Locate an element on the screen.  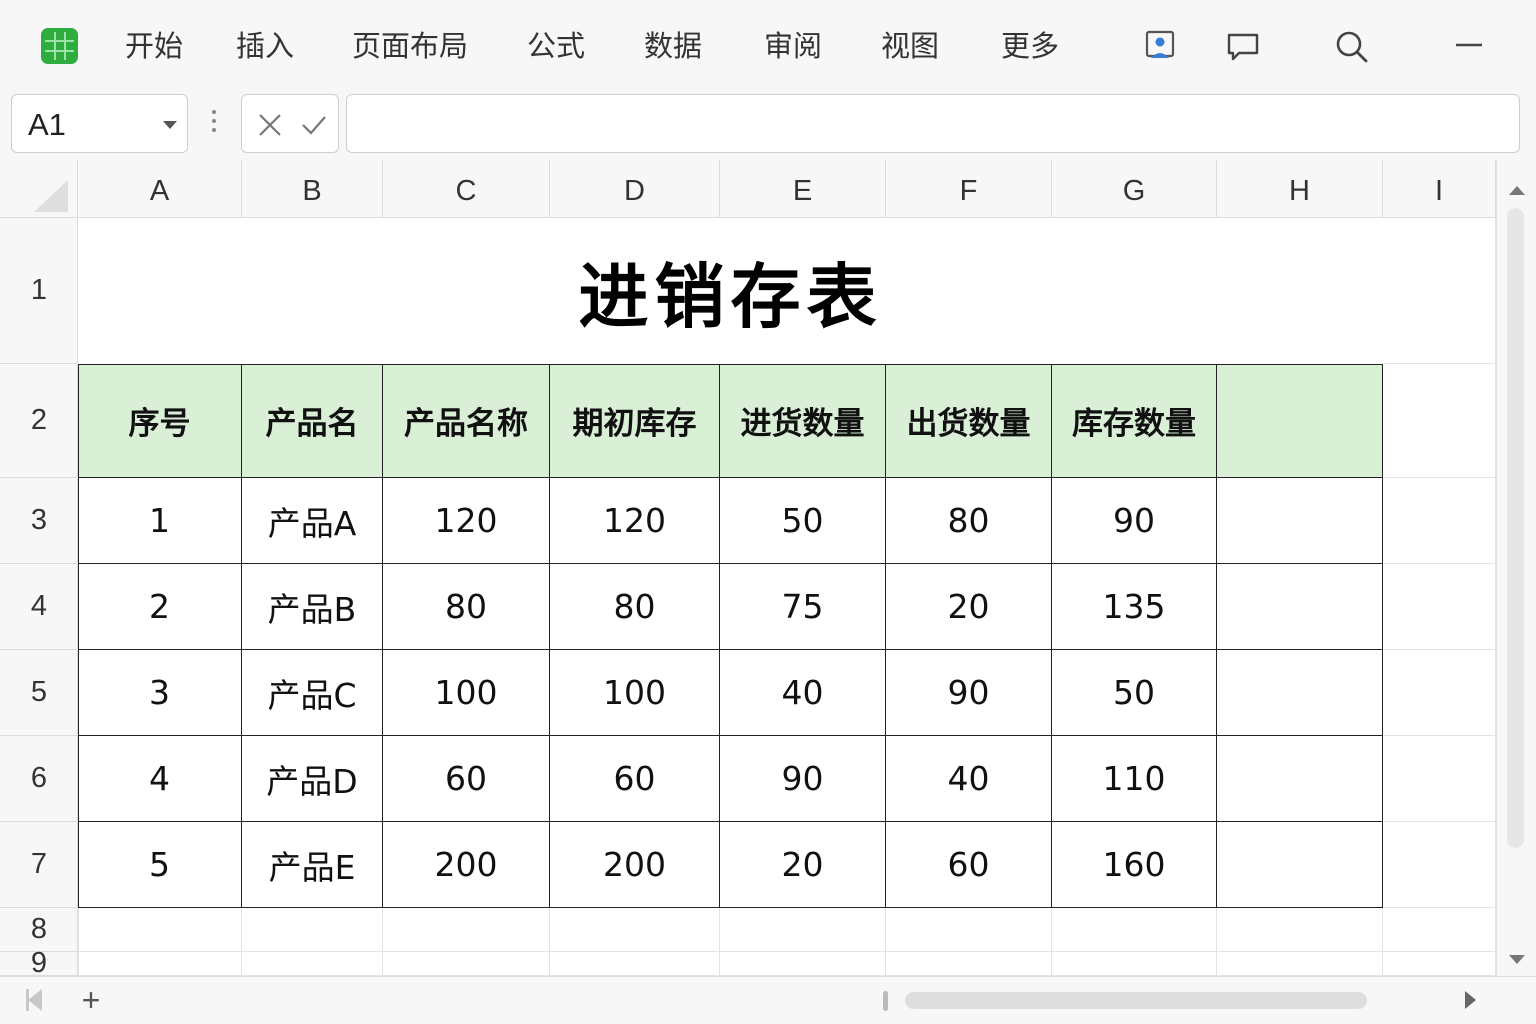
vertical-scroll-thumb is located at coordinates (1515, 528).